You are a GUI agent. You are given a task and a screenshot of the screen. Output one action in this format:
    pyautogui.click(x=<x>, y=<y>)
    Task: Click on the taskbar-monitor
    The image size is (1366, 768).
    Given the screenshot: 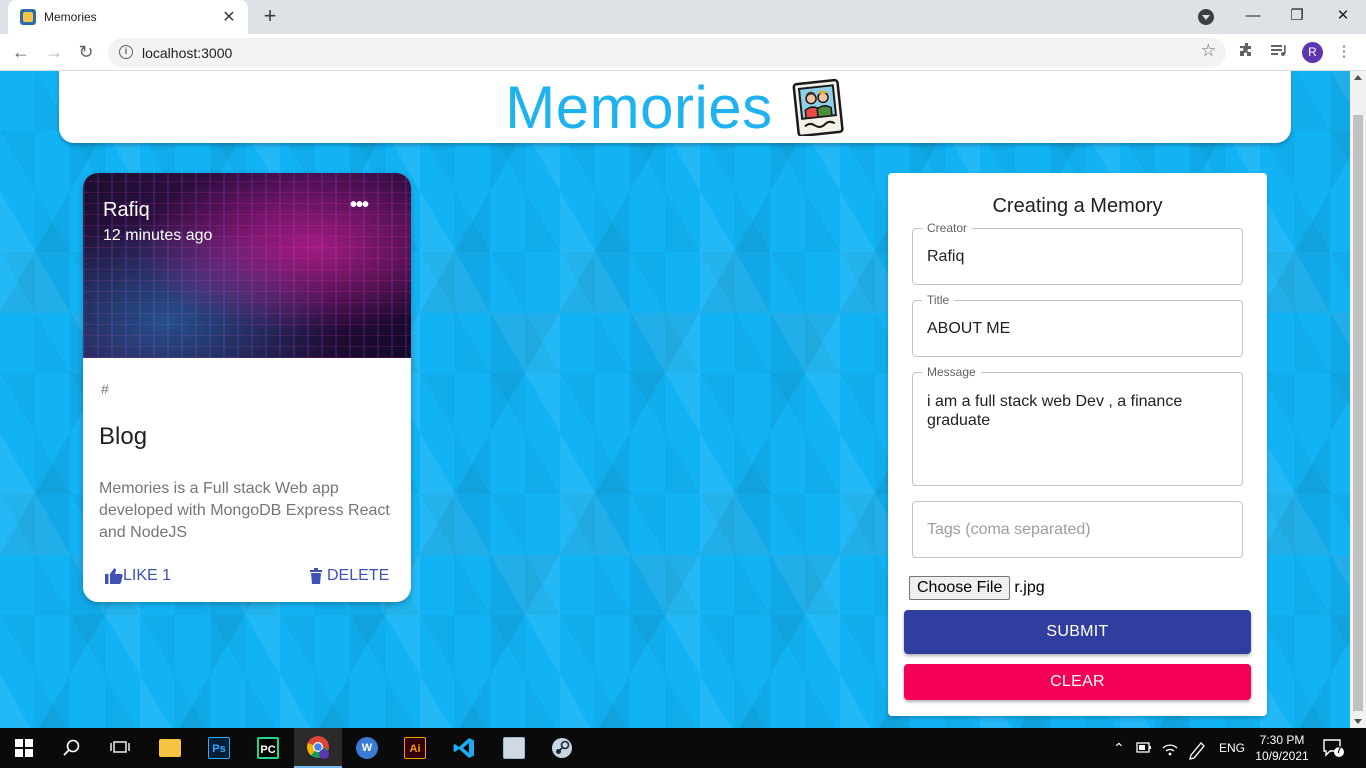 What is the action you would take?
    pyautogui.click(x=514, y=748)
    